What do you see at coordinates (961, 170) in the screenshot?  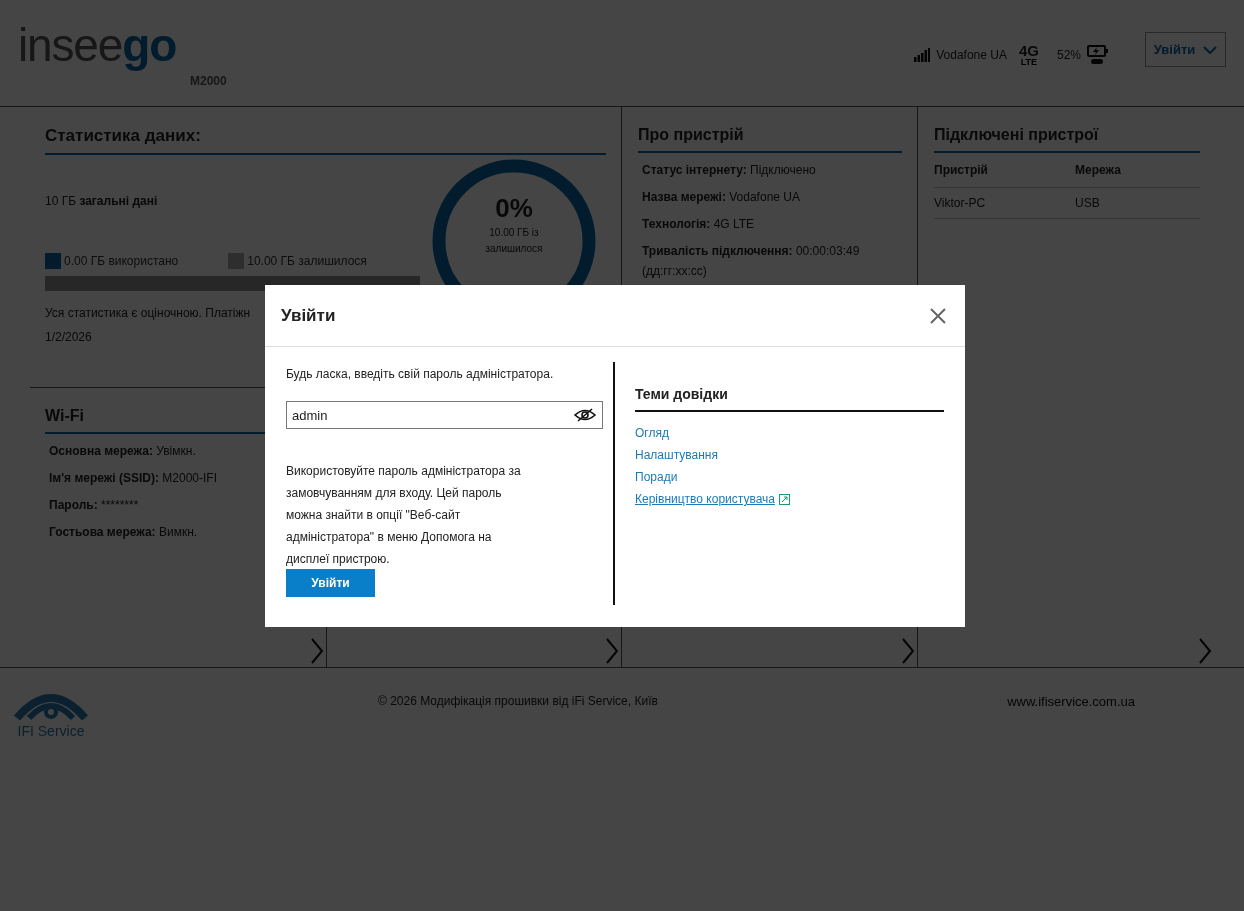 I see `column-header: Пристрій` at bounding box center [961, 170].